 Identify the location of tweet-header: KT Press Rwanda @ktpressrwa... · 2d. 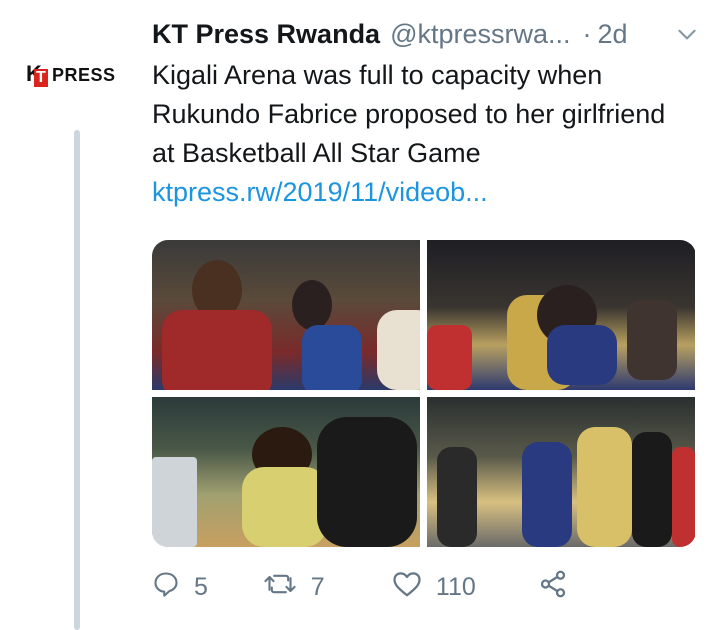
(426, 34).